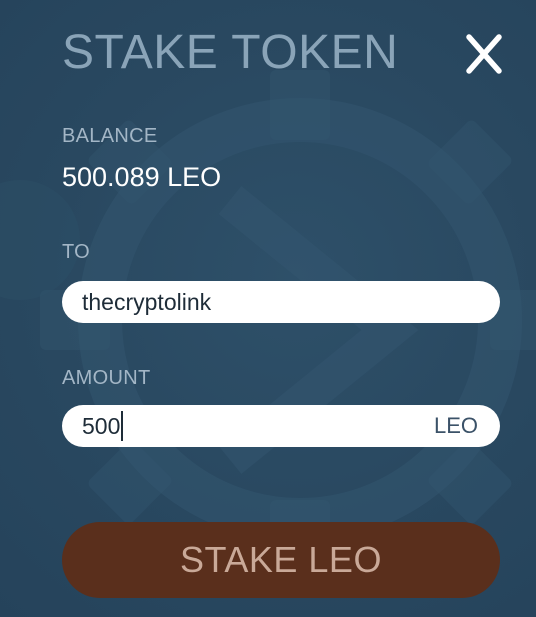 This screenshot has height=617, width=536. Describe the element at coordinates (101, 426) in the screenshot. I see `amount-input-value: 500` at that location.